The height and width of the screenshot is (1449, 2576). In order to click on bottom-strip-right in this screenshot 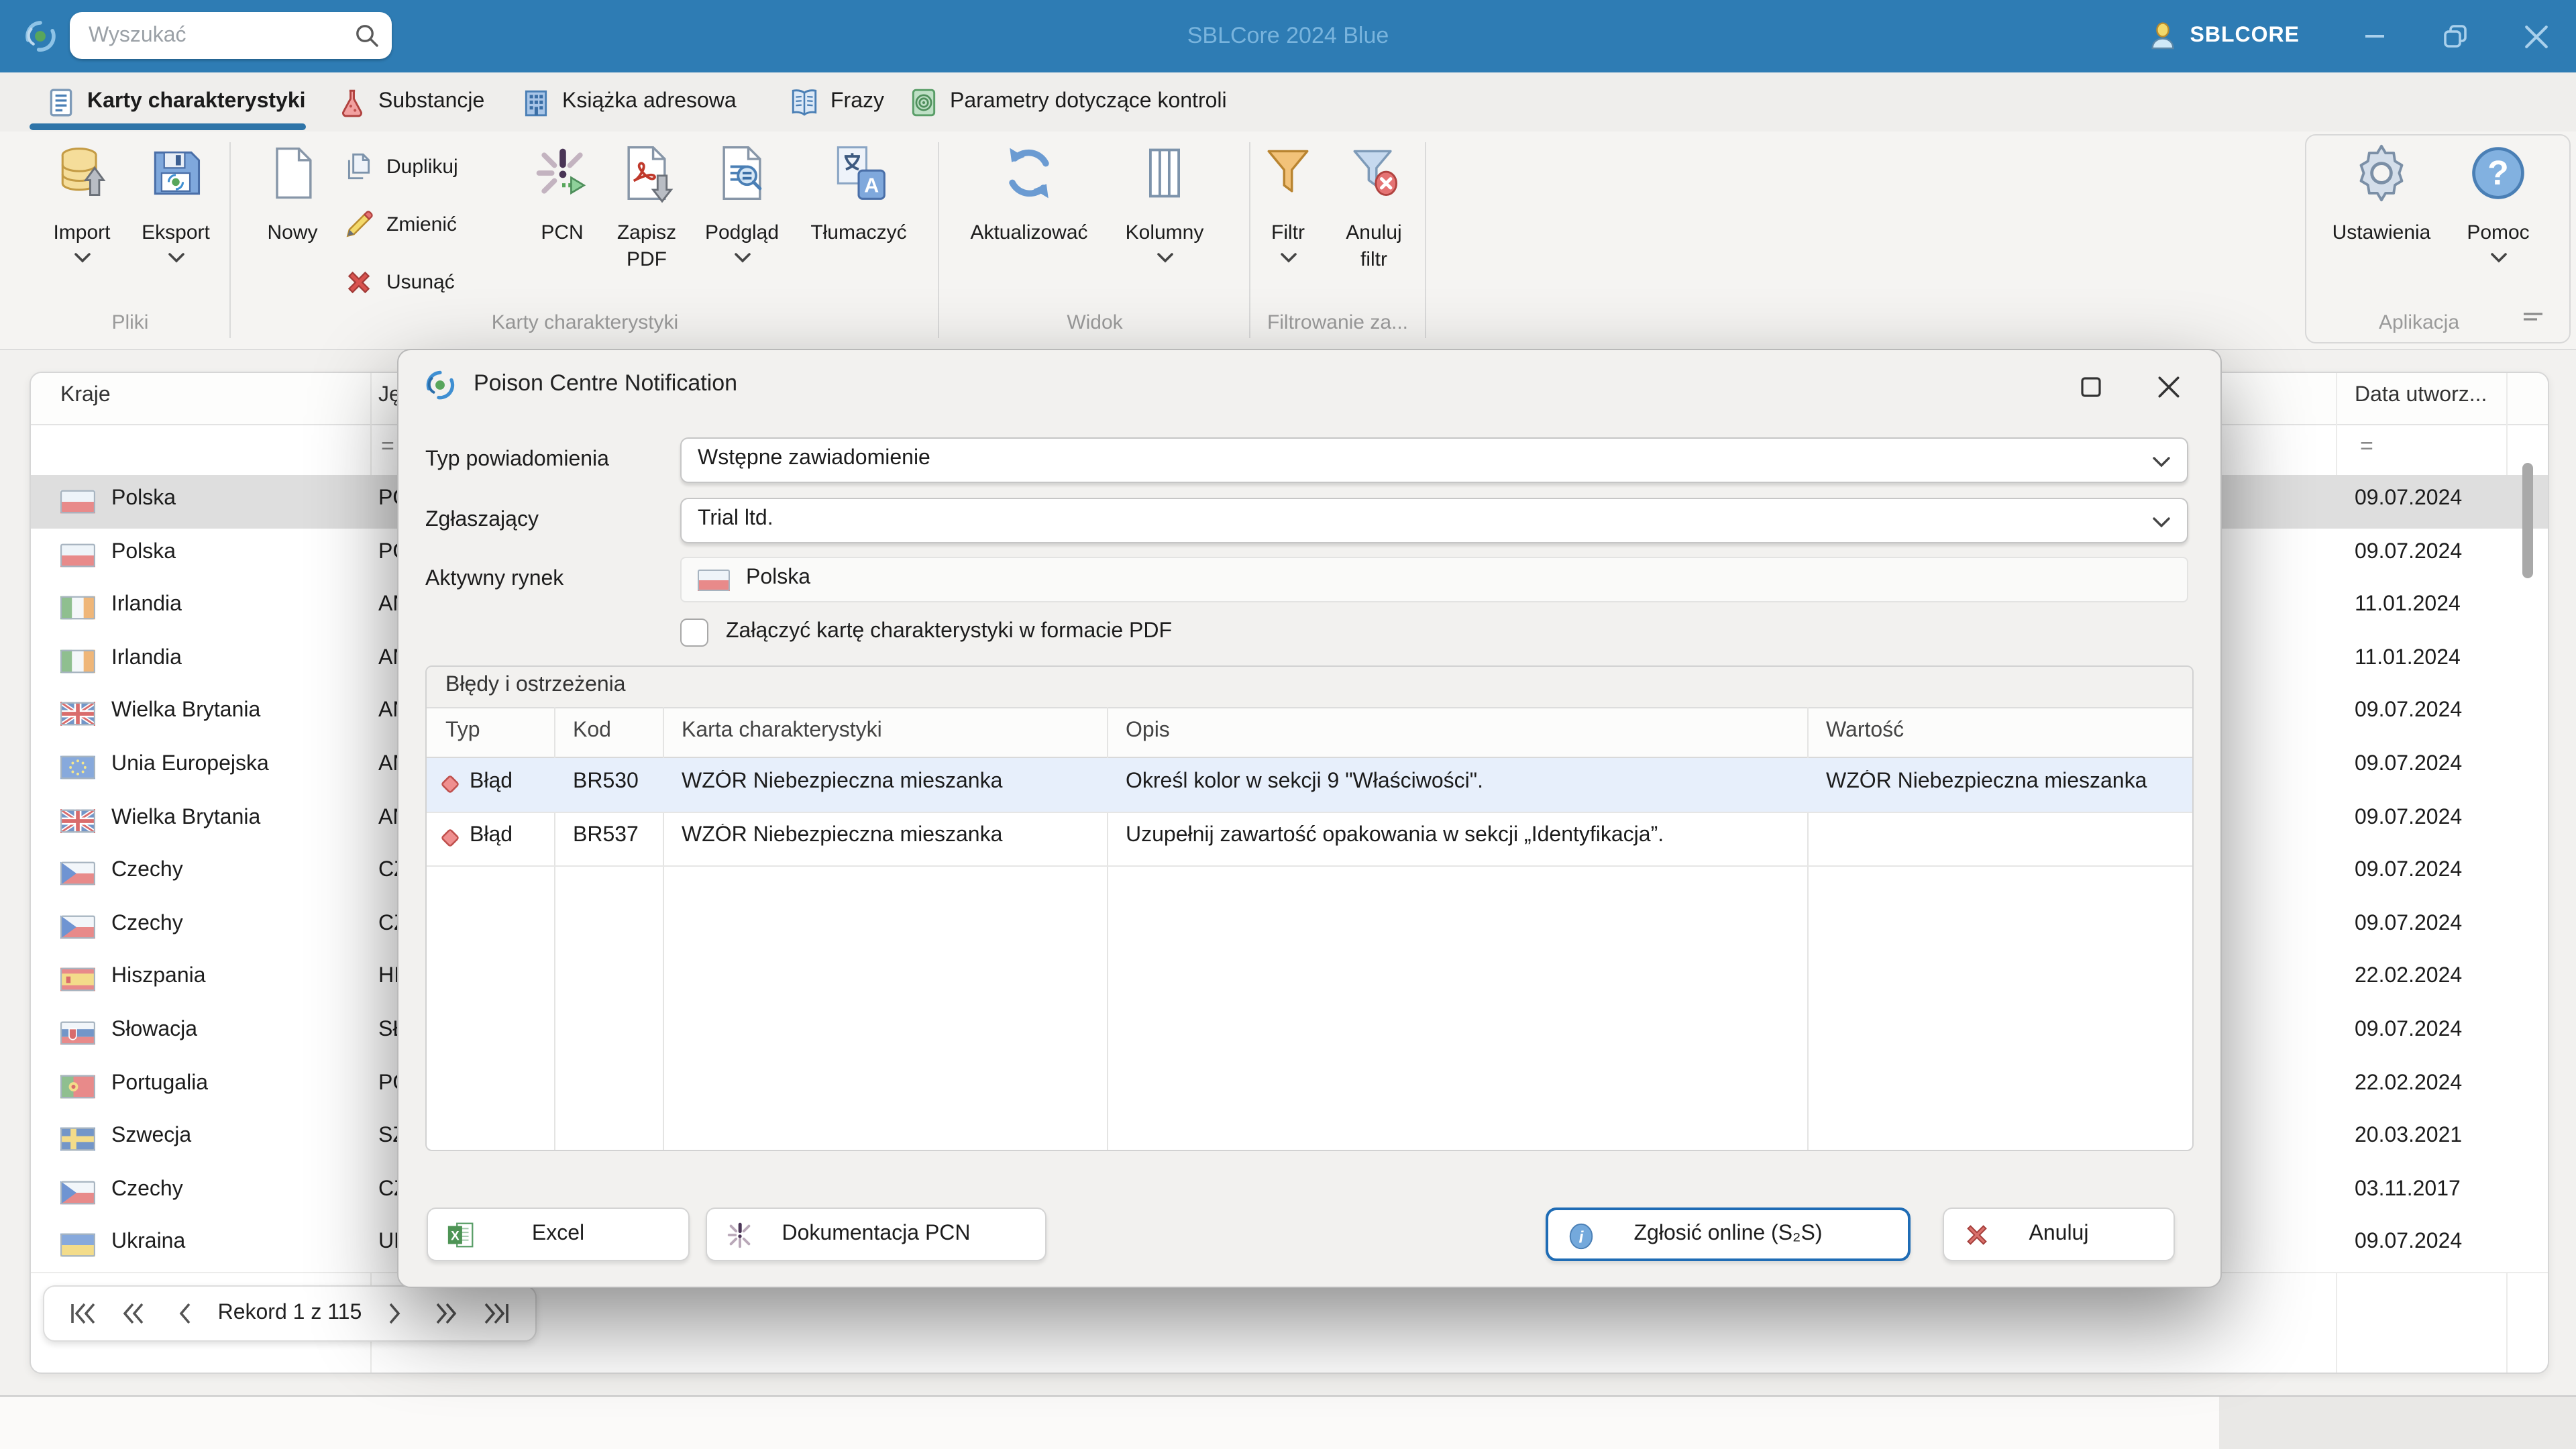, I will do `click(2397, 1423)`.